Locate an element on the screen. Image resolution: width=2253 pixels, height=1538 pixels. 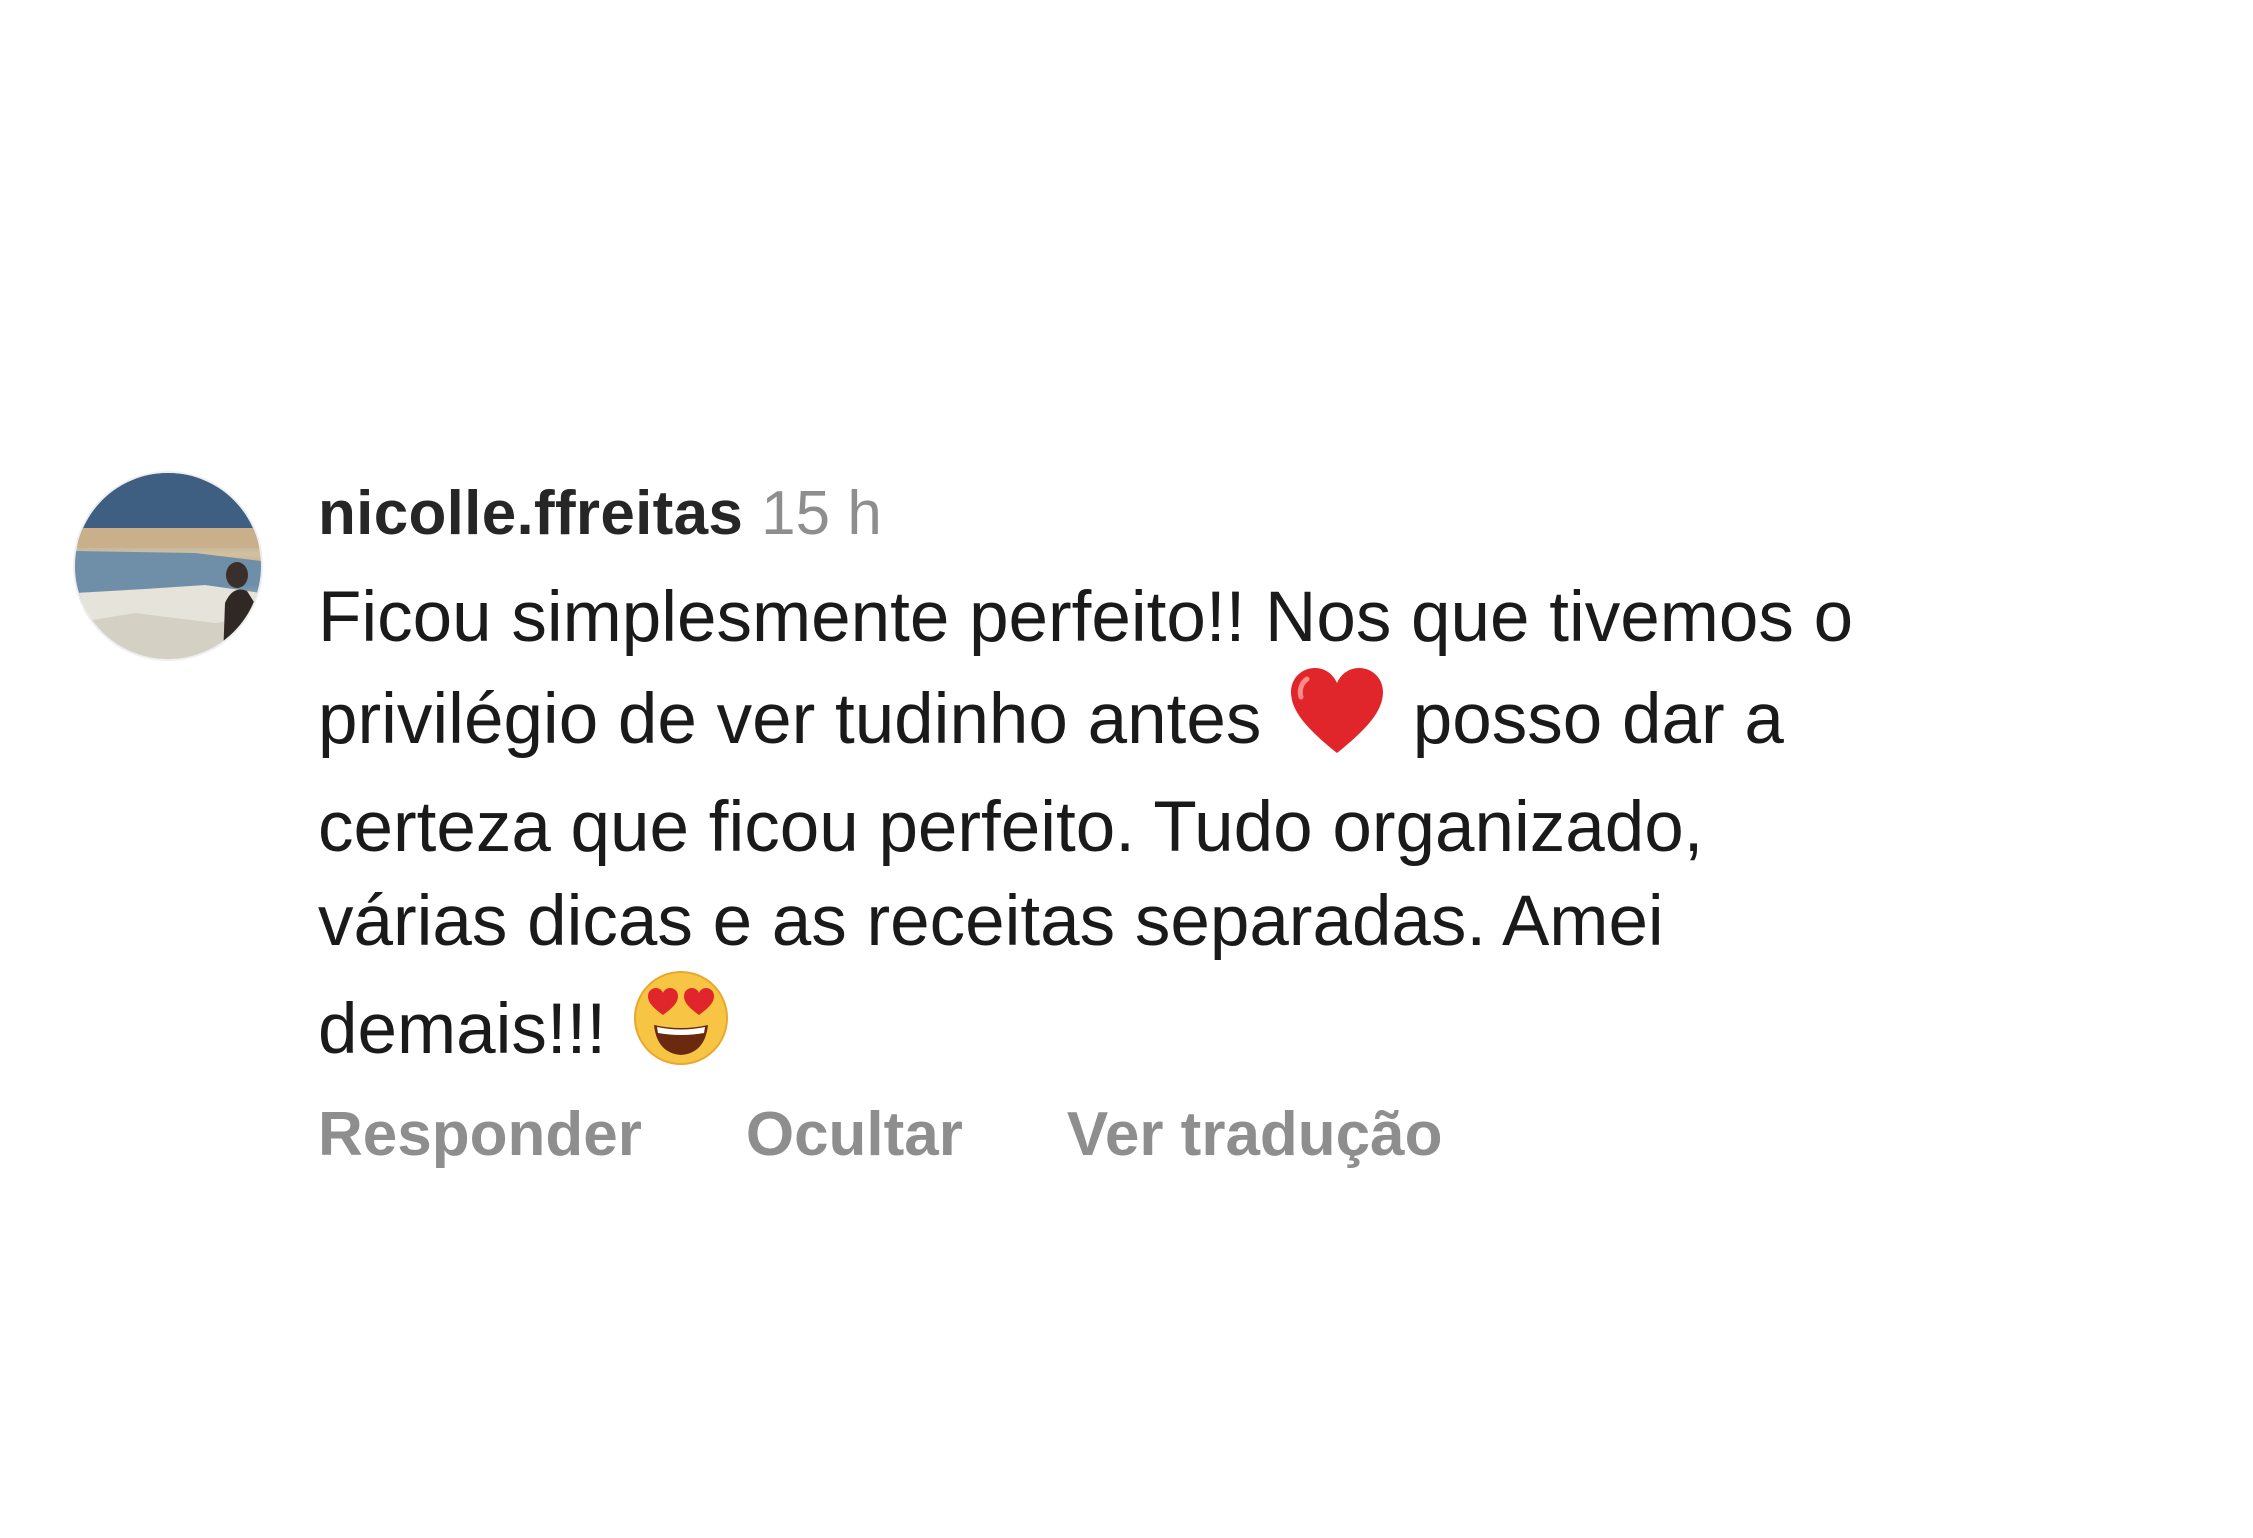
comment-actions: Responder Ocultar Ver tradução is located at coordinates (932, 1134).